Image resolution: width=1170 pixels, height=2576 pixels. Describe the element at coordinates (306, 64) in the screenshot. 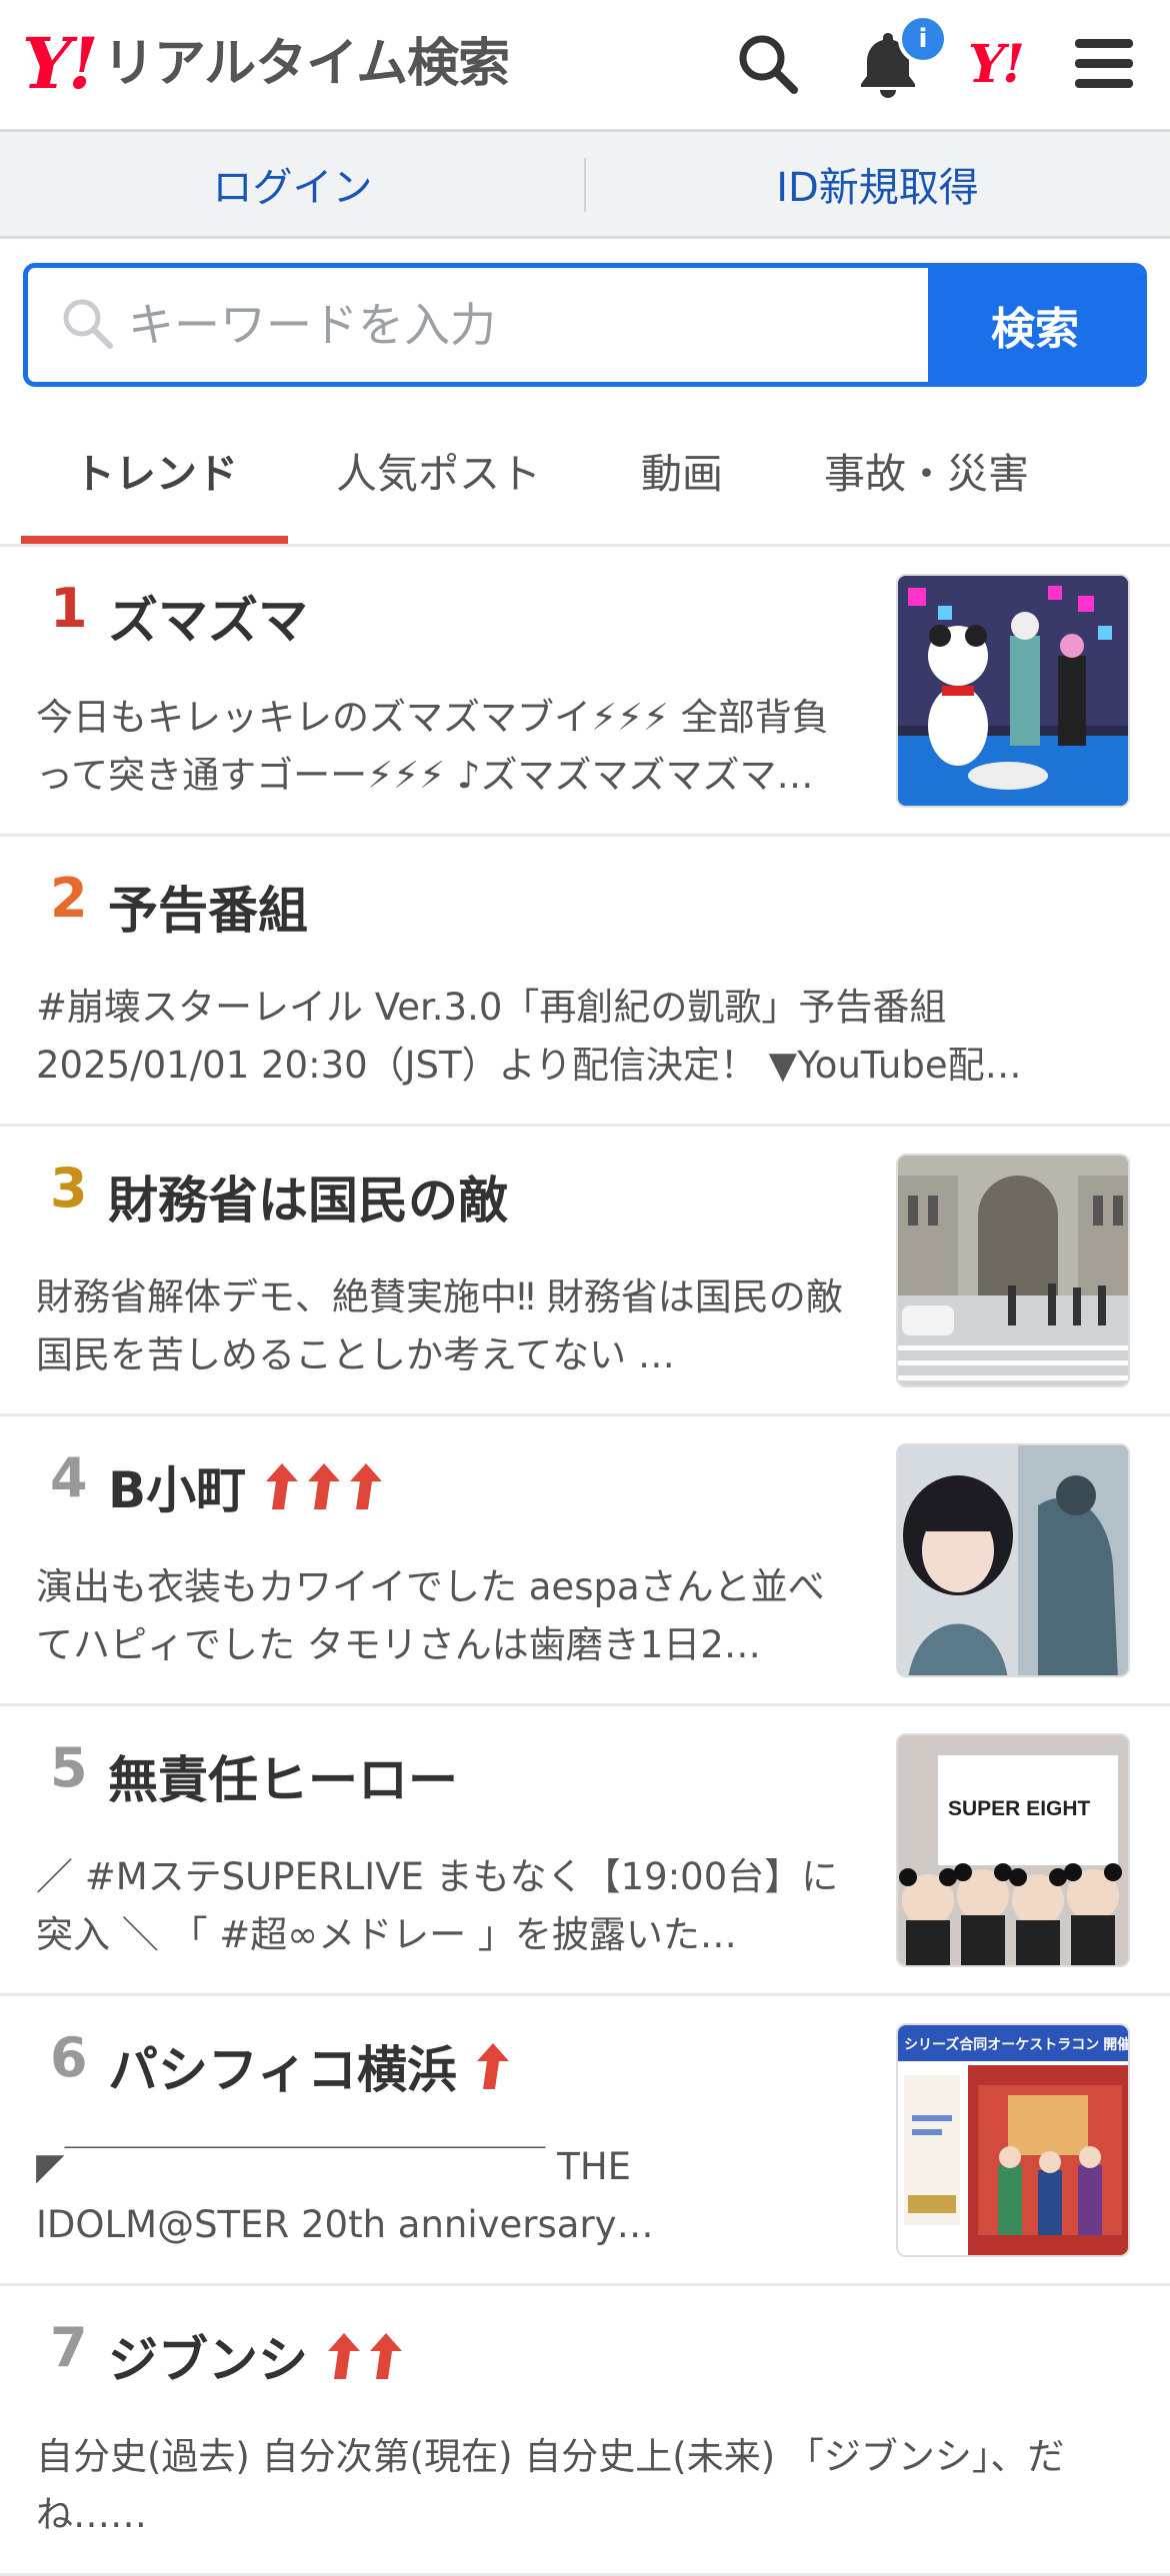

I see `logo-text: リアルタイム検索` at that location.